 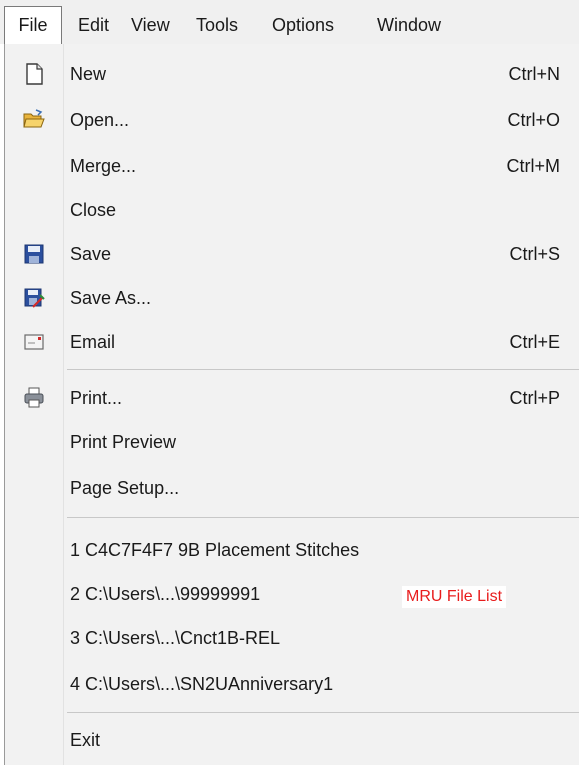 What do you see at coordinates (534, 254) in the screenshot?
I see `save-shortcut: Ctrl+S` at bounding box center [534, 254].